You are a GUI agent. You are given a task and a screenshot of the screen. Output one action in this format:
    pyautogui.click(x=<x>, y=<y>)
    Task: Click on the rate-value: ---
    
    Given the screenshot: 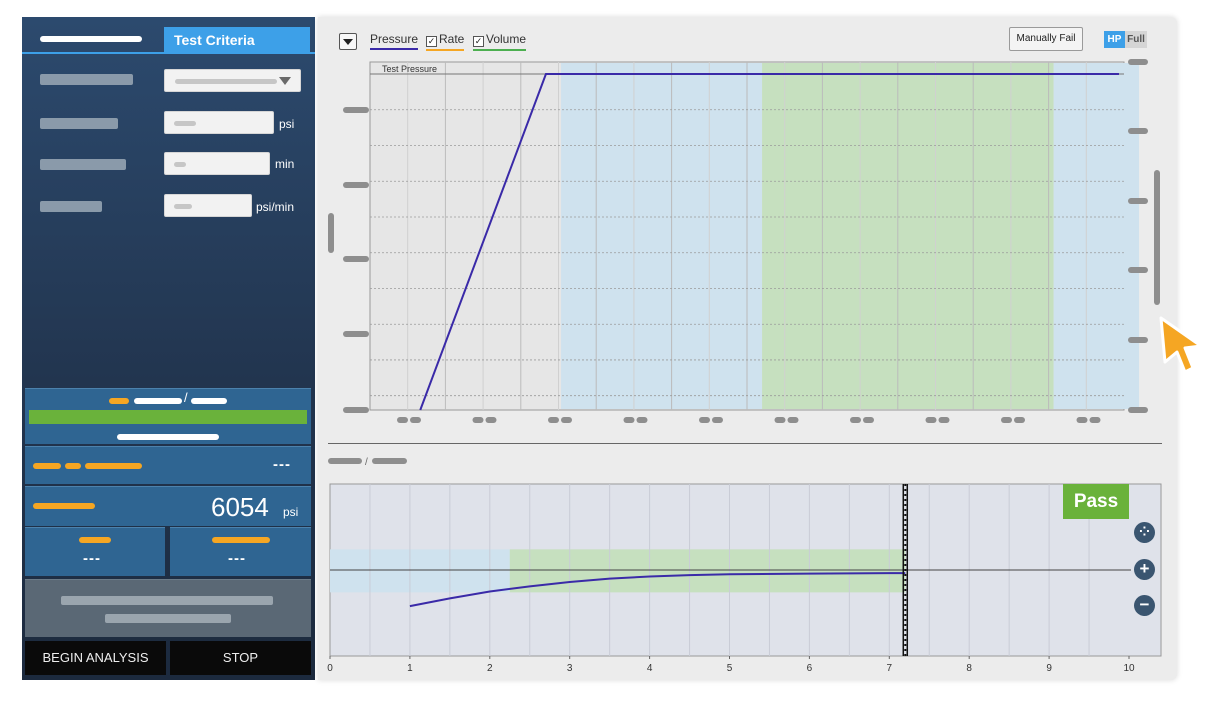 What is the action you would take?
    pyautogui.click(x=282, y=464)
    